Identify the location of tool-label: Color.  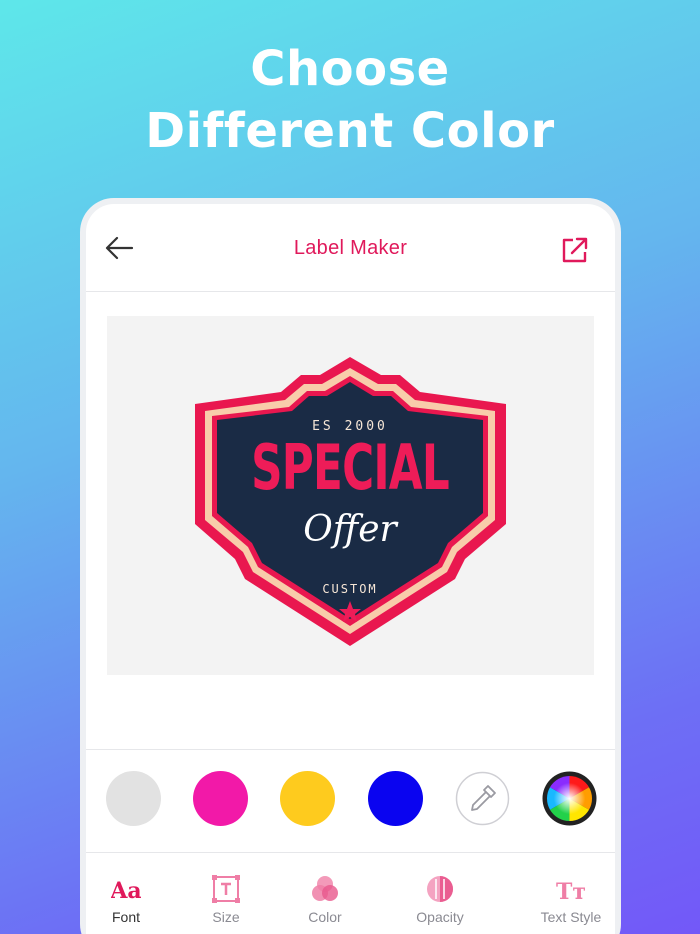
(325, 917).